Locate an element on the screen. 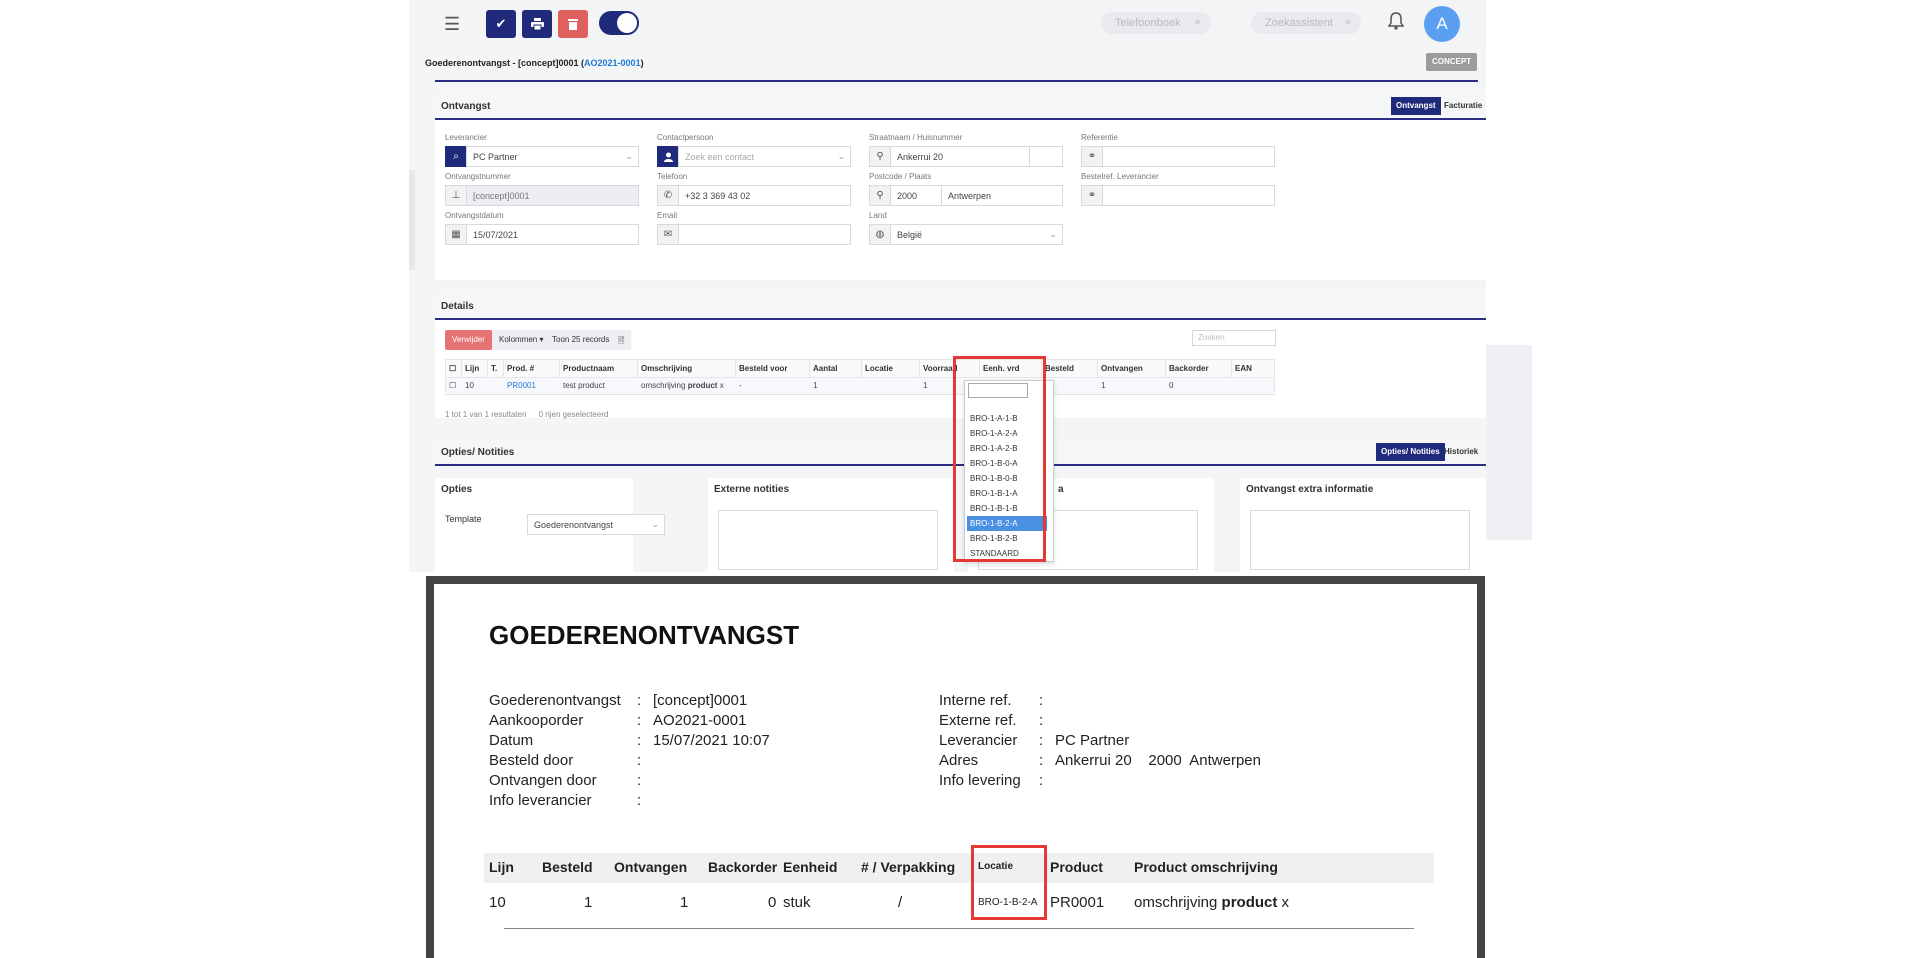 The width and height of the screenshot is (1920, 958). info-value: Ankerrui 20 2000 Antwerpen is located at coordinates (1158, 760).